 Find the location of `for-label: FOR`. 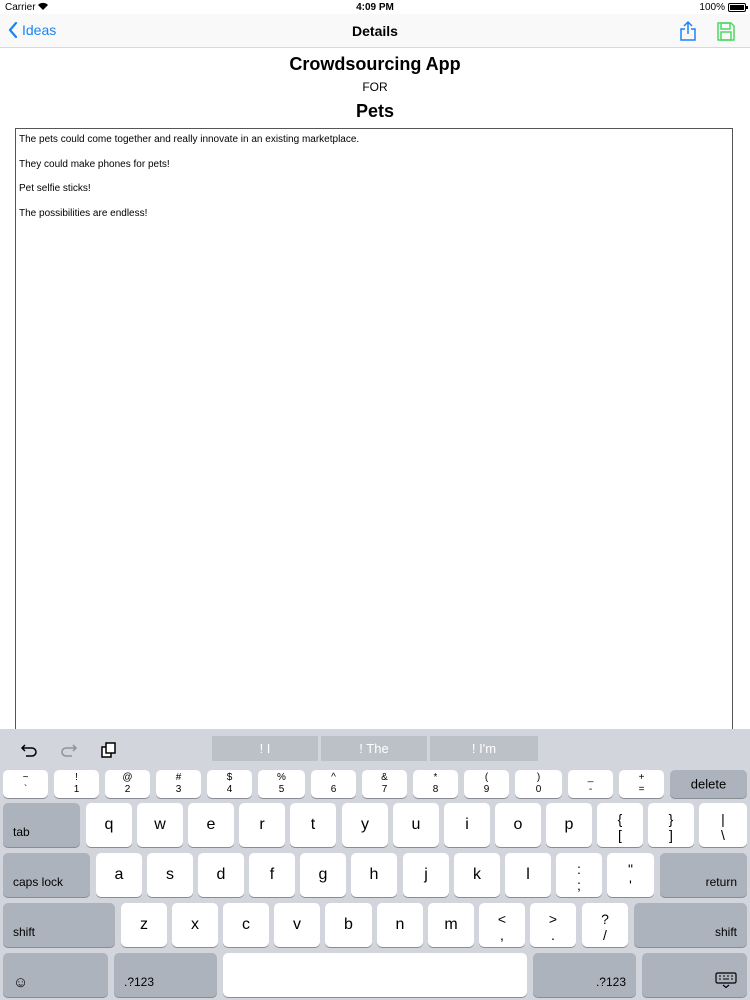

for-label: FOR is located at coordinates (375, 87).